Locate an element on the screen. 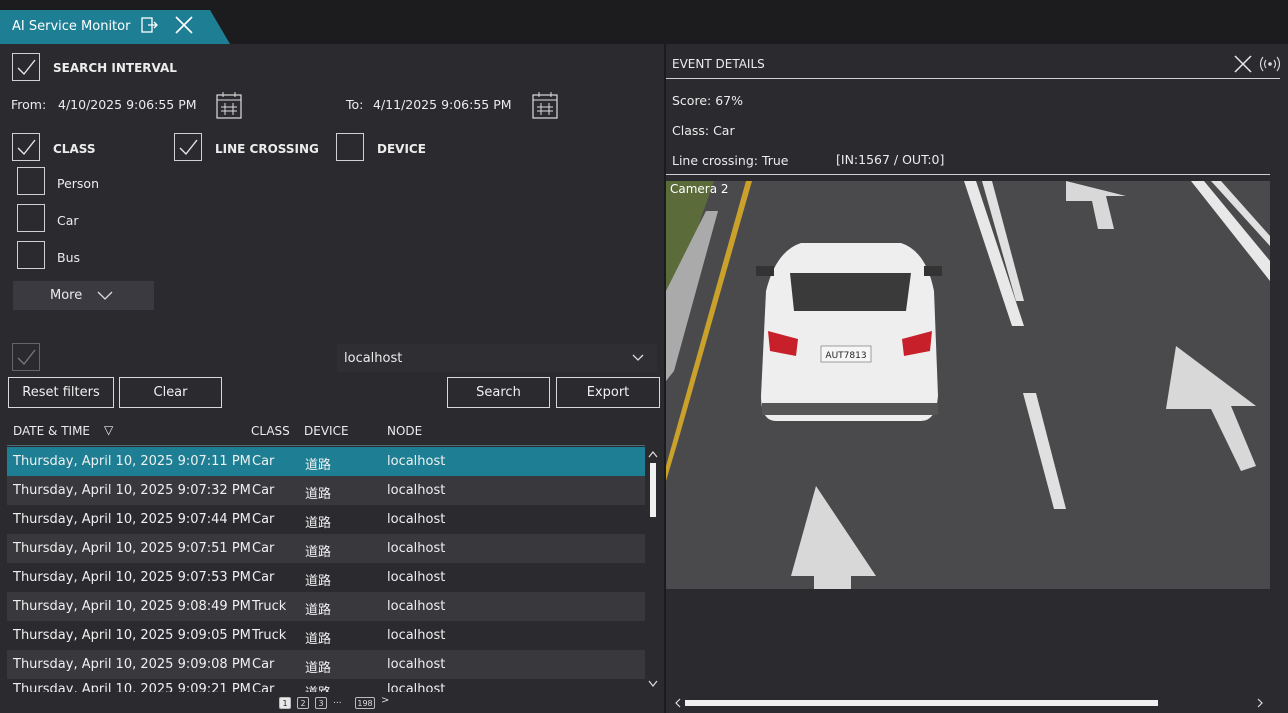 Image resolution: width=1288 pixels, height=713 pixels. node-select-value: localhost is located at coordinates (373, 358).